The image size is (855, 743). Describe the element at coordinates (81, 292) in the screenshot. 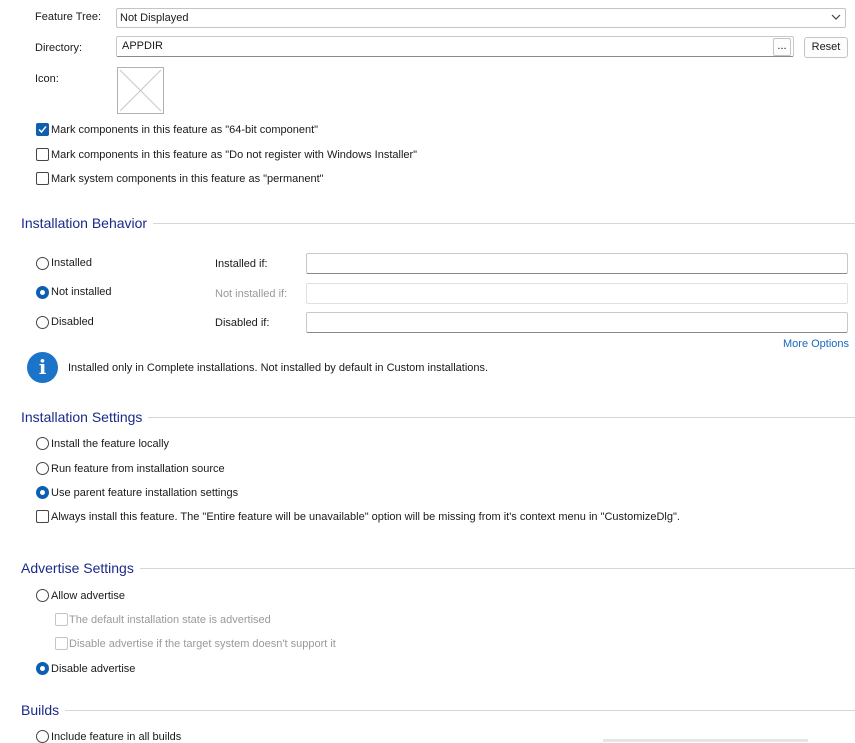

I see `radio-not-installed-label: Not installed` at that location.